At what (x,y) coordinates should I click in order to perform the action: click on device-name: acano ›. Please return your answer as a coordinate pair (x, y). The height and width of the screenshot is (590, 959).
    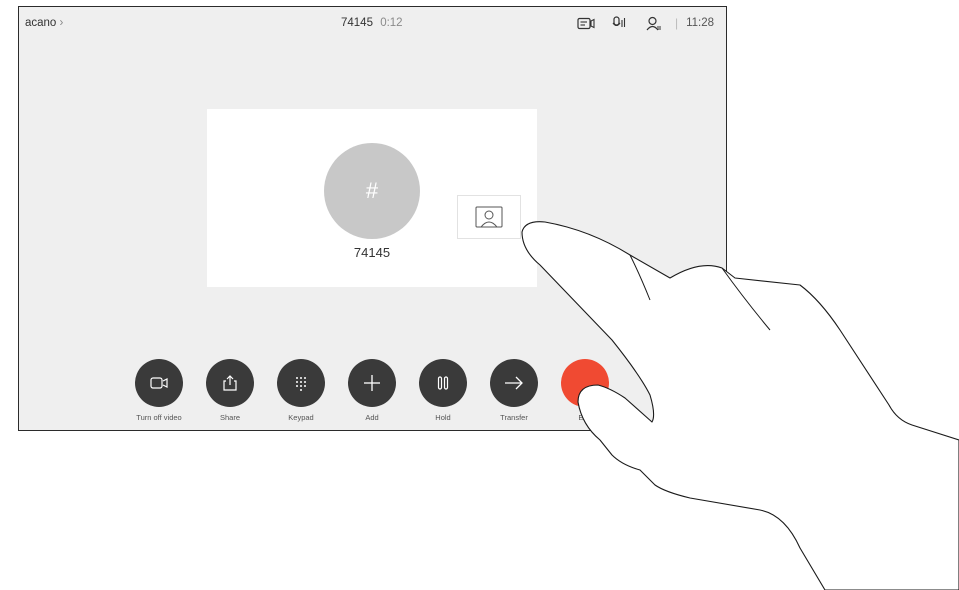
    Looking at the image, I should click on (44, 23).